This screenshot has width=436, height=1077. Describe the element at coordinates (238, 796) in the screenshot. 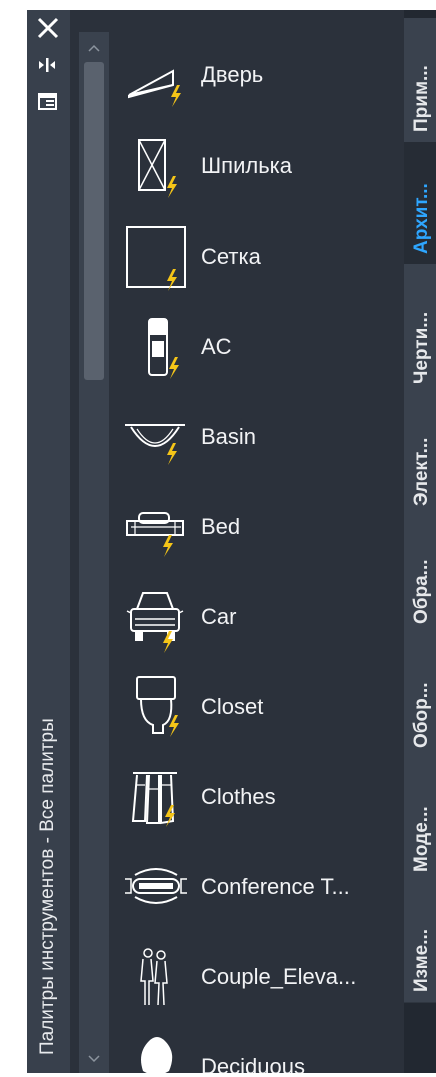

I see `tool-label: Clothes` at that location.